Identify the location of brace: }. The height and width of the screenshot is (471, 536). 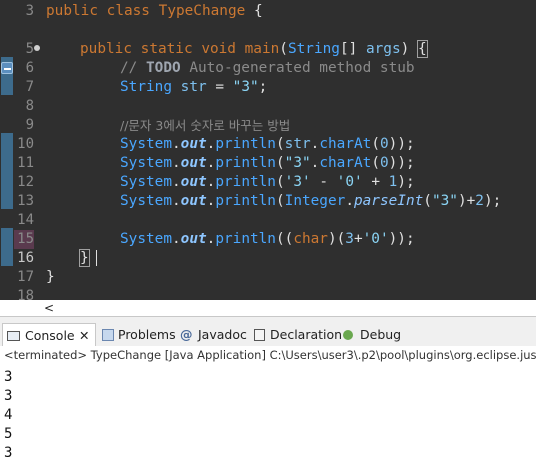
(50, 277).